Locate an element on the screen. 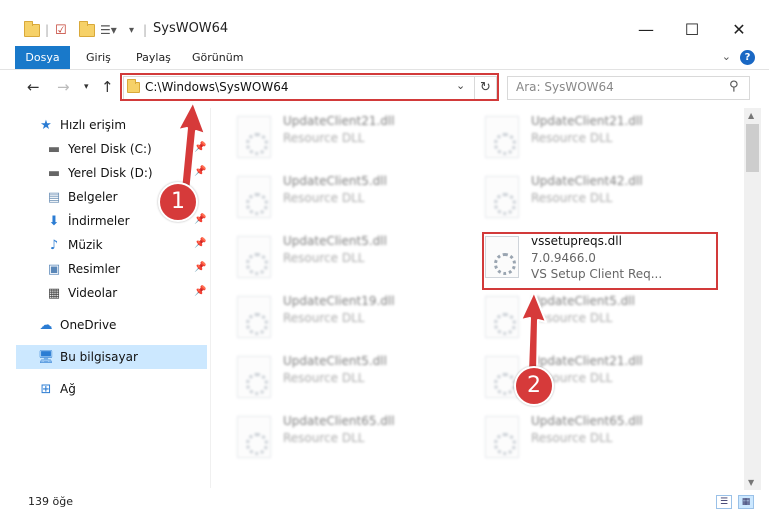 The image size is (769, 521). sidebar-item-label: Bu bilgisayar is located at coordinates (99, 357).